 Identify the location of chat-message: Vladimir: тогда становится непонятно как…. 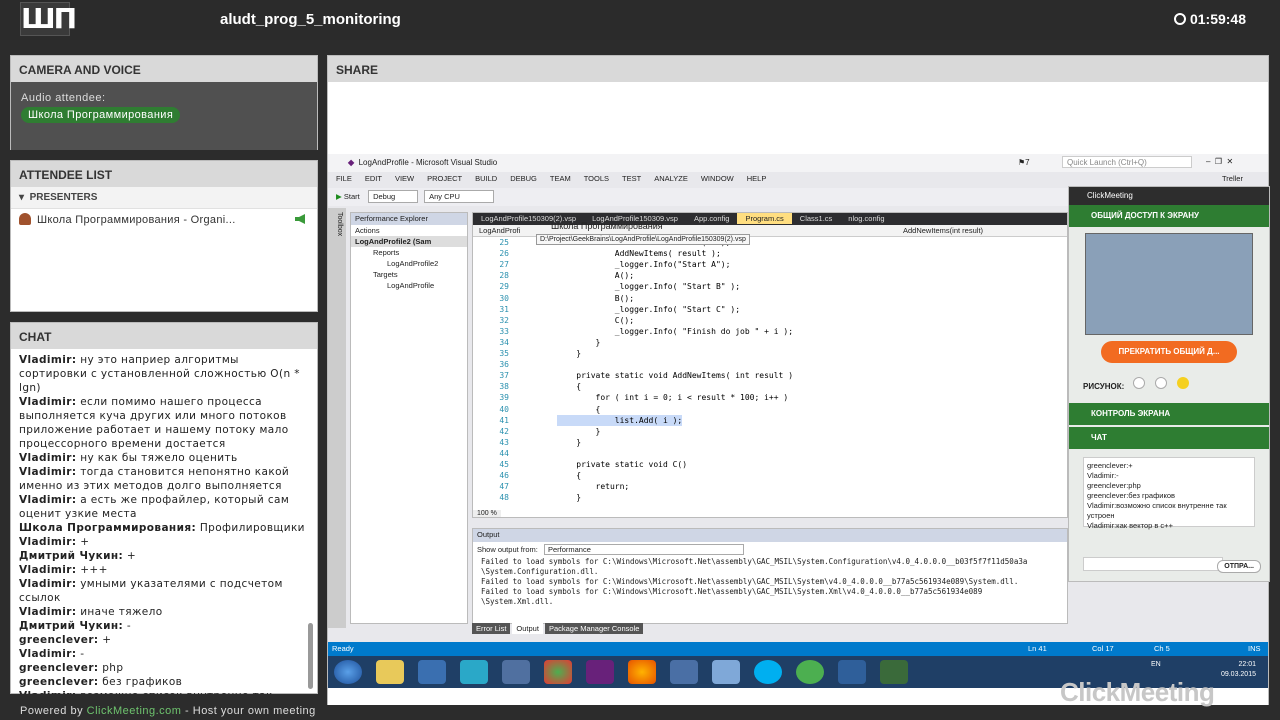
(164, 479).